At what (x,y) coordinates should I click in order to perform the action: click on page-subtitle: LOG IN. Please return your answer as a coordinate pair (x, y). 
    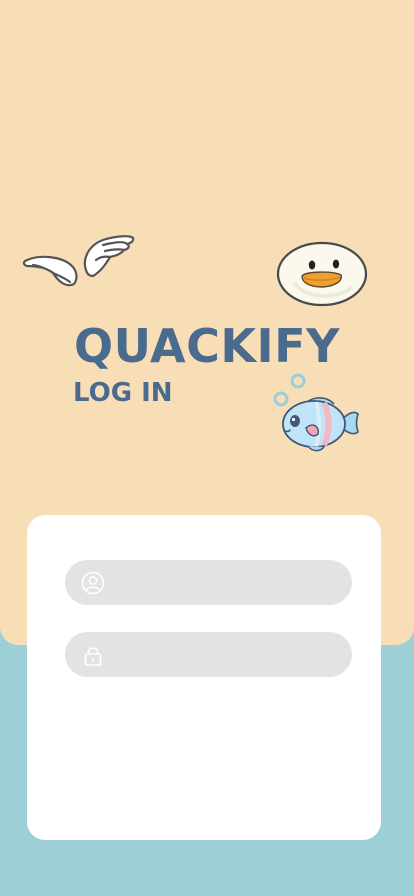
    Looking at the image, I should click on (123, 393).